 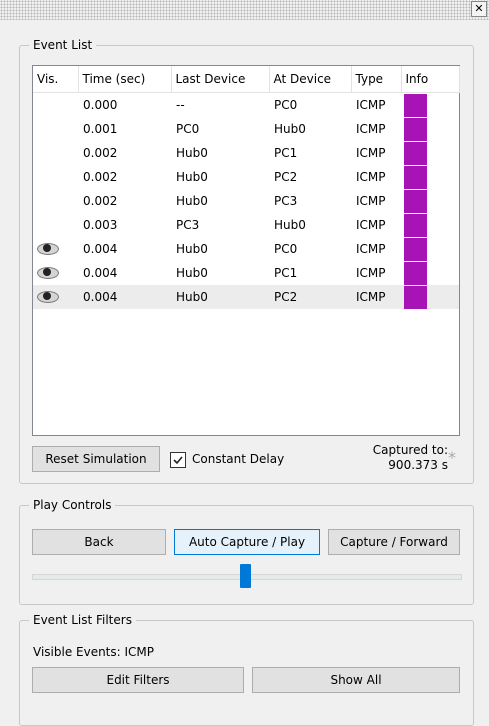 I want to click on visible-events-row: Visible Events: ICMP, so click(x=93, y=652).